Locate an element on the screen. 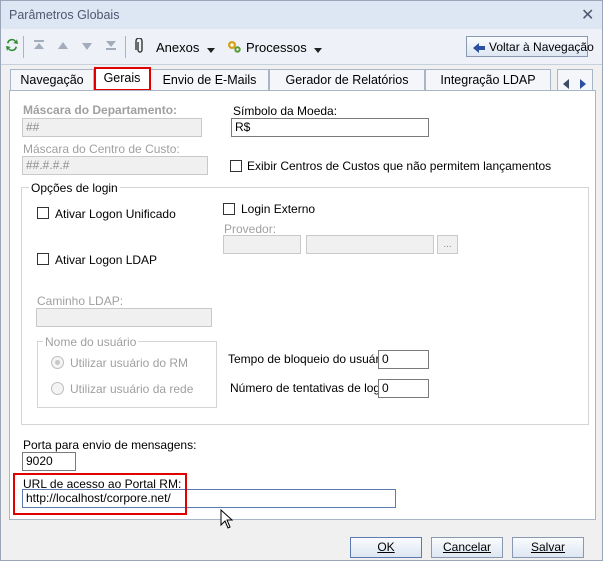  login-externo-label: Login Externo is located at coordinates (278, 209).